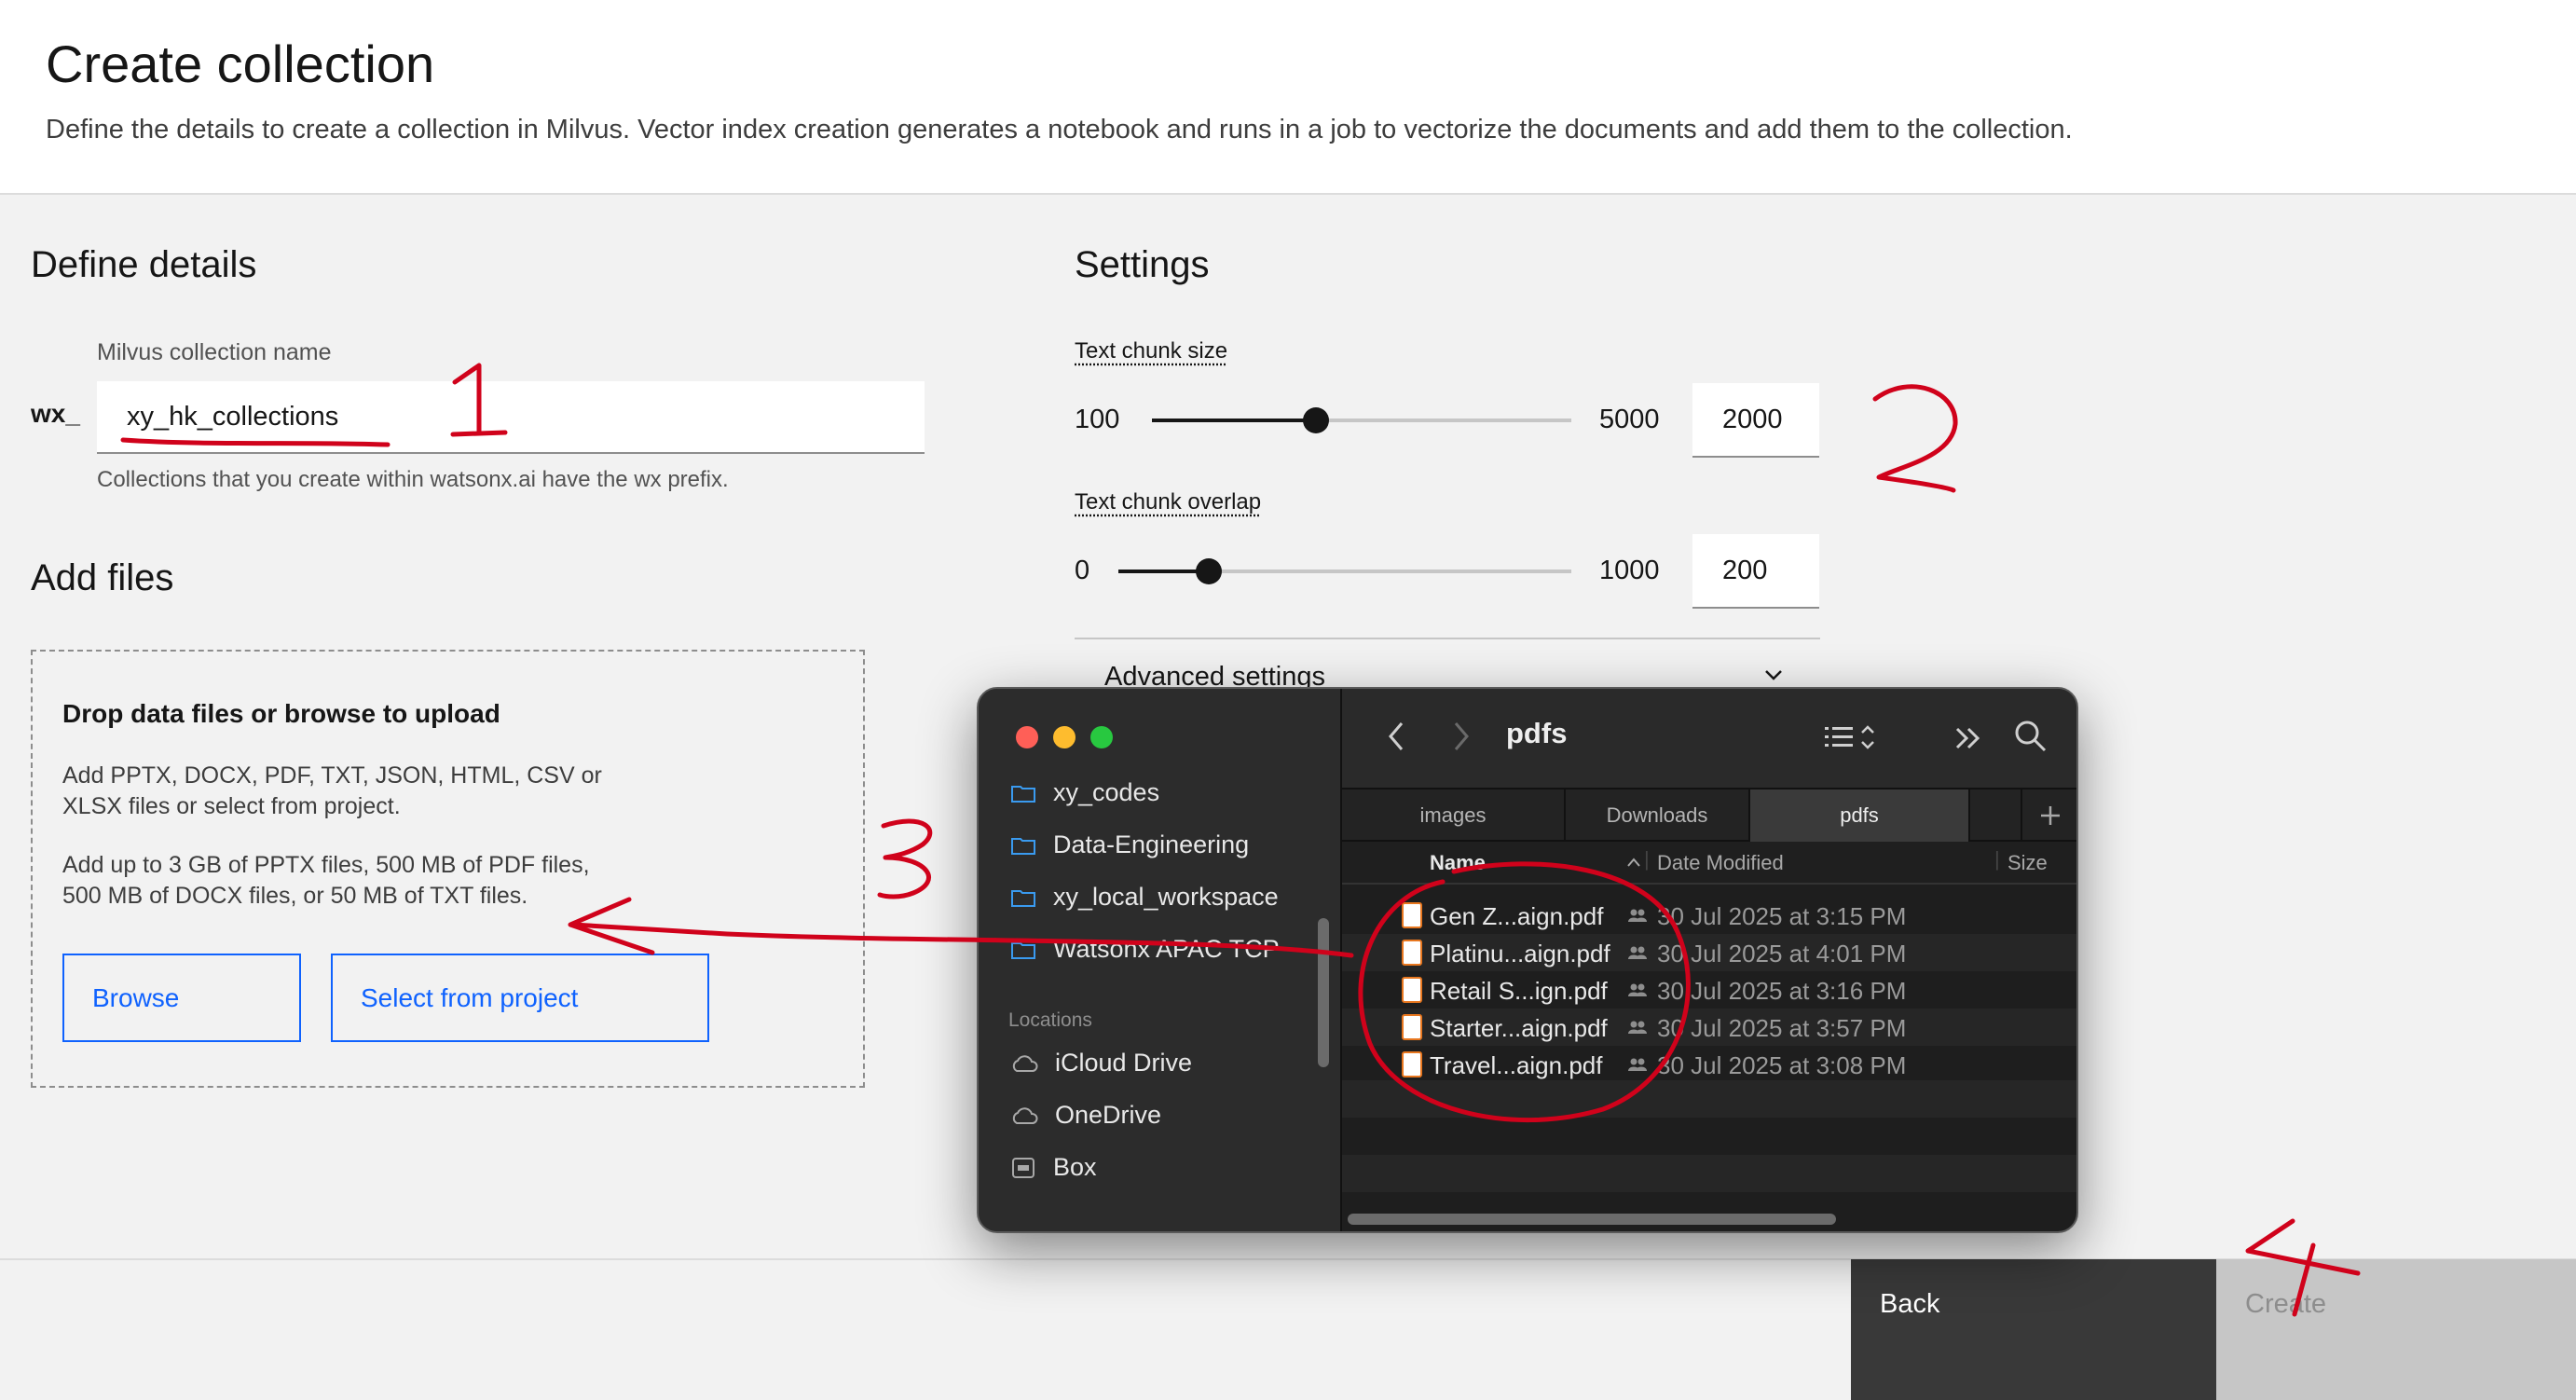  I want to click on sidebar-item-data-engineering: Data-Engineering, so click(1129, 844).